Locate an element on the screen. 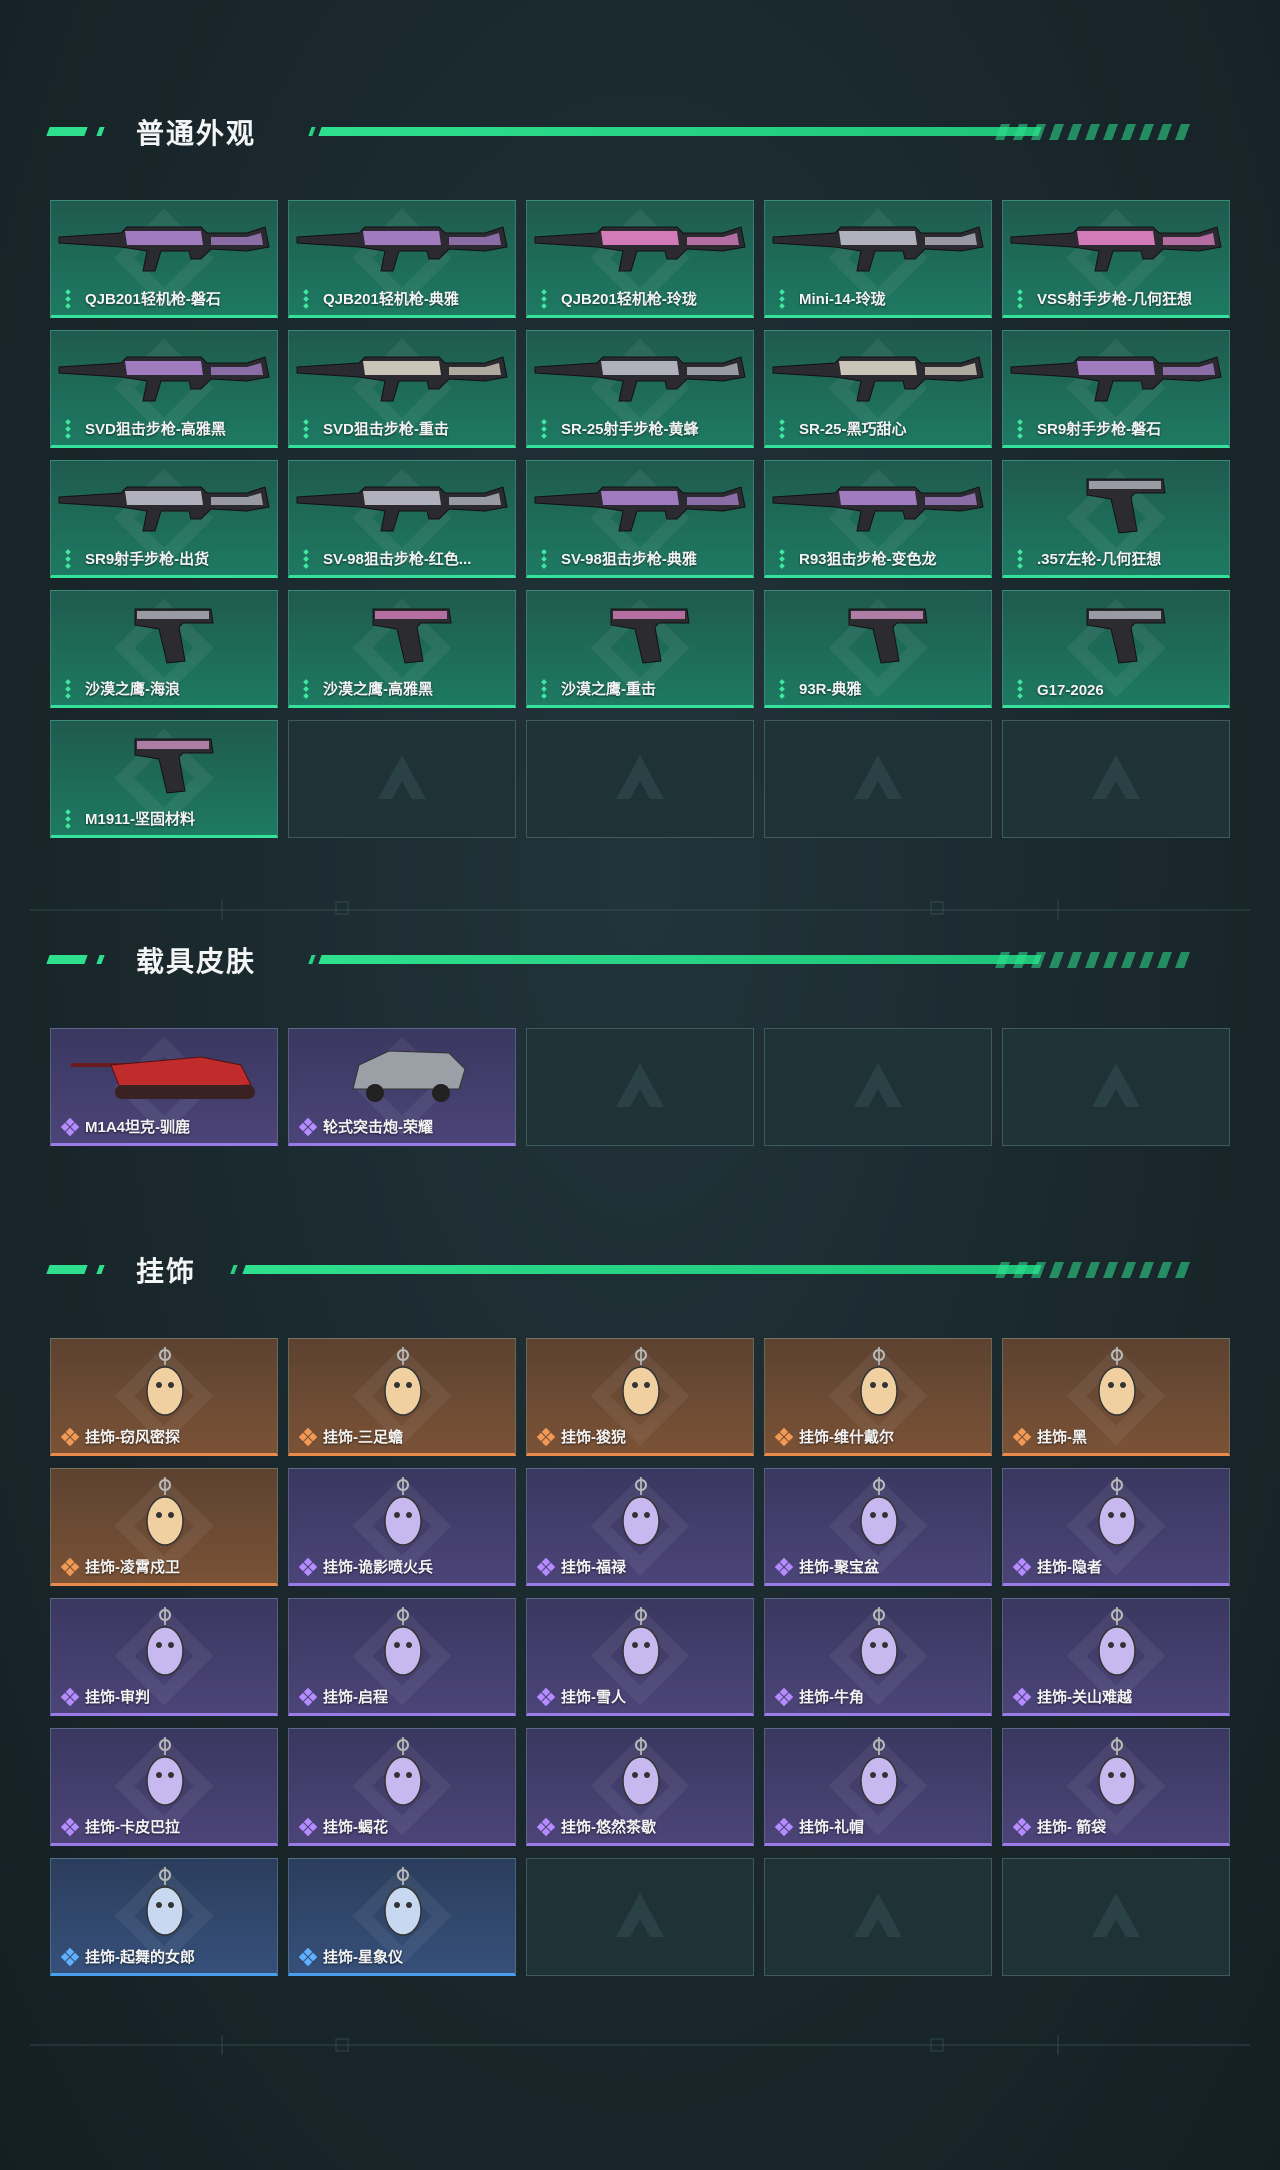  item-label: 沙漠之鹰-重击 is located at coordinates (608, 688).